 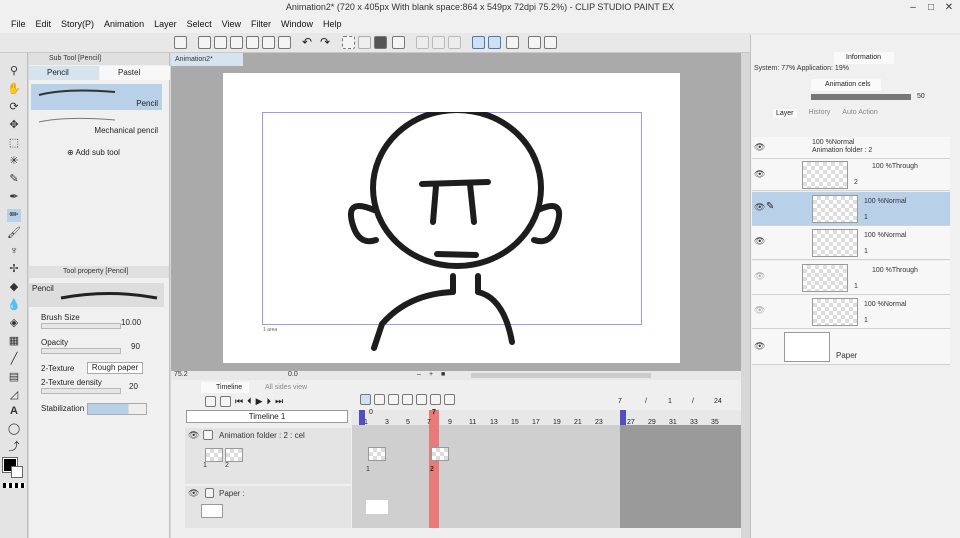 What do you see at coordinates (851, 175) in the screenshot?
I see `layer-row-folder-2: 👁 100 %Through 2` at bounding box center [851, 175].